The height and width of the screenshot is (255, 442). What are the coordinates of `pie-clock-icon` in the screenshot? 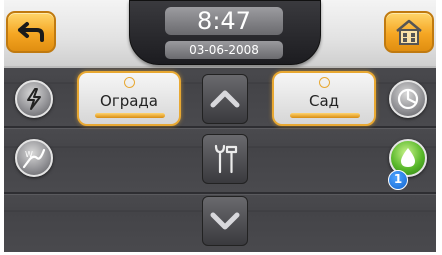 It's located at (408, 99).